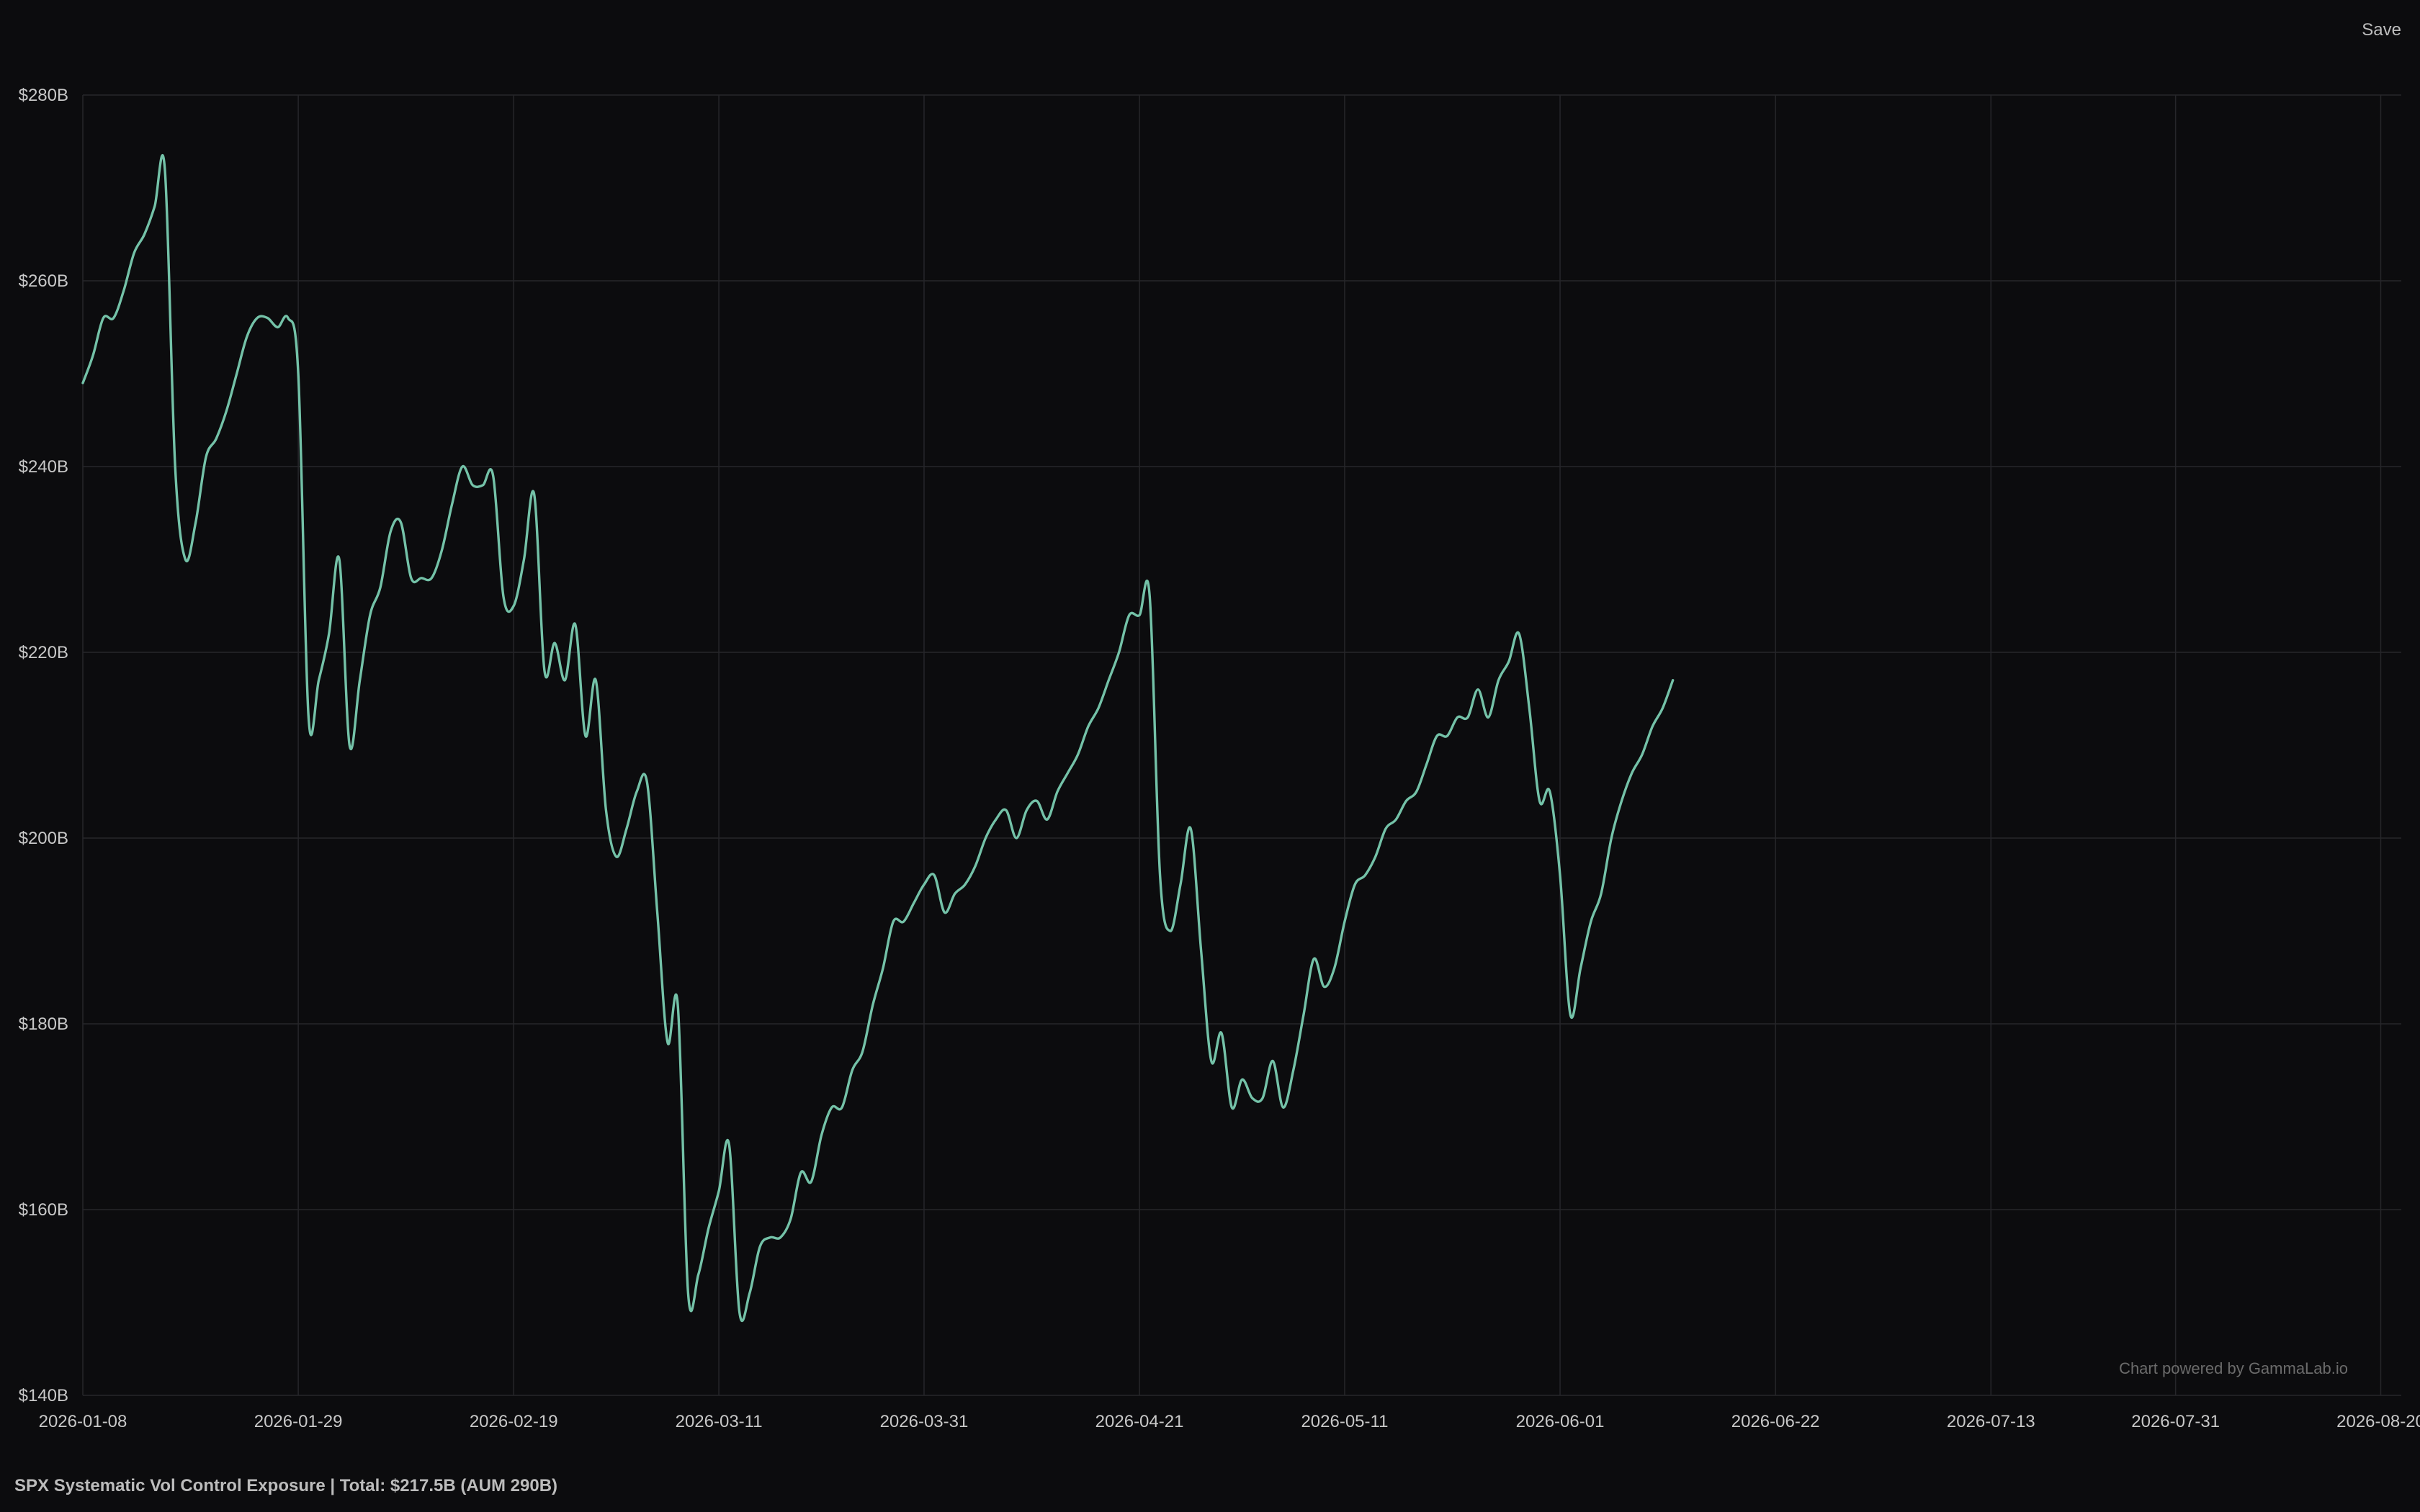  Describe the element at coordinates (2175, 1421) in the screenshot. I see `x-tick-label: 2026-07-31` at that location.